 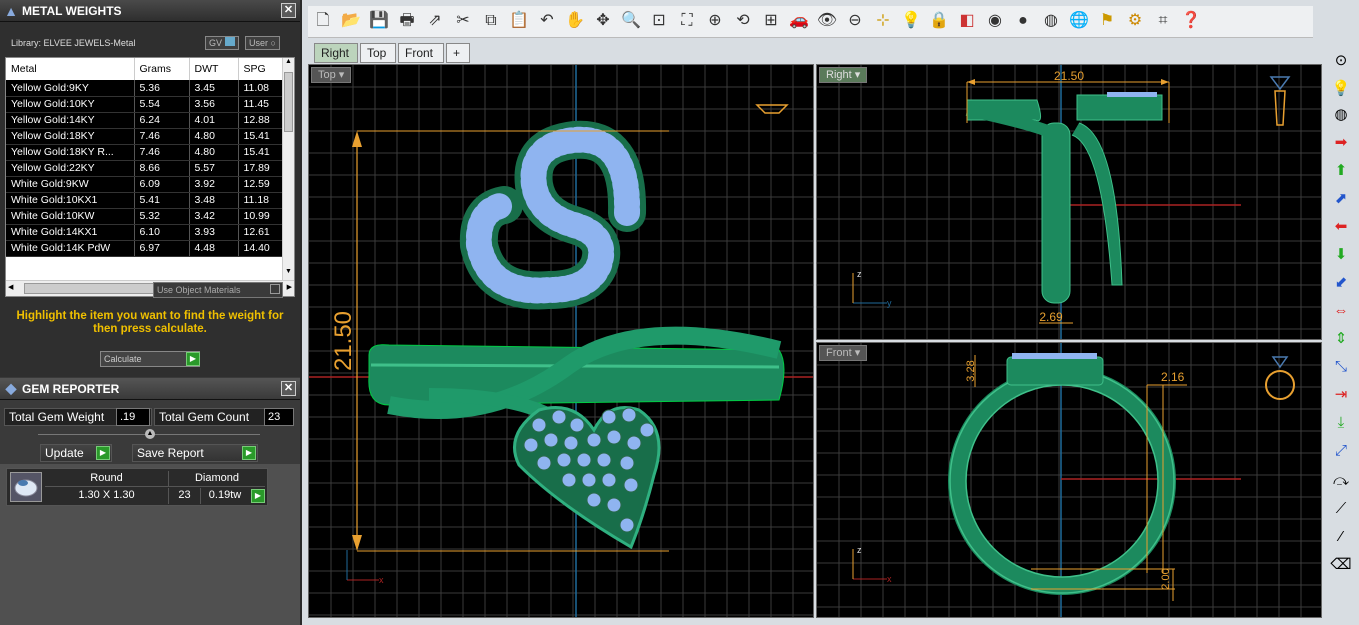 I want to click on export-icon: ⇗, so click(x=435, y=21).